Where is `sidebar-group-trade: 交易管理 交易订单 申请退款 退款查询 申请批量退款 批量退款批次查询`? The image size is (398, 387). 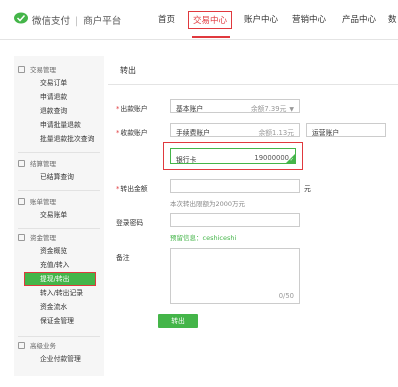 sidebar-group-trade: 交易管理 交易订单 申请退款 退款查询 申请批量退款 批量退款批次查询 is located at coordinates (59, 105).